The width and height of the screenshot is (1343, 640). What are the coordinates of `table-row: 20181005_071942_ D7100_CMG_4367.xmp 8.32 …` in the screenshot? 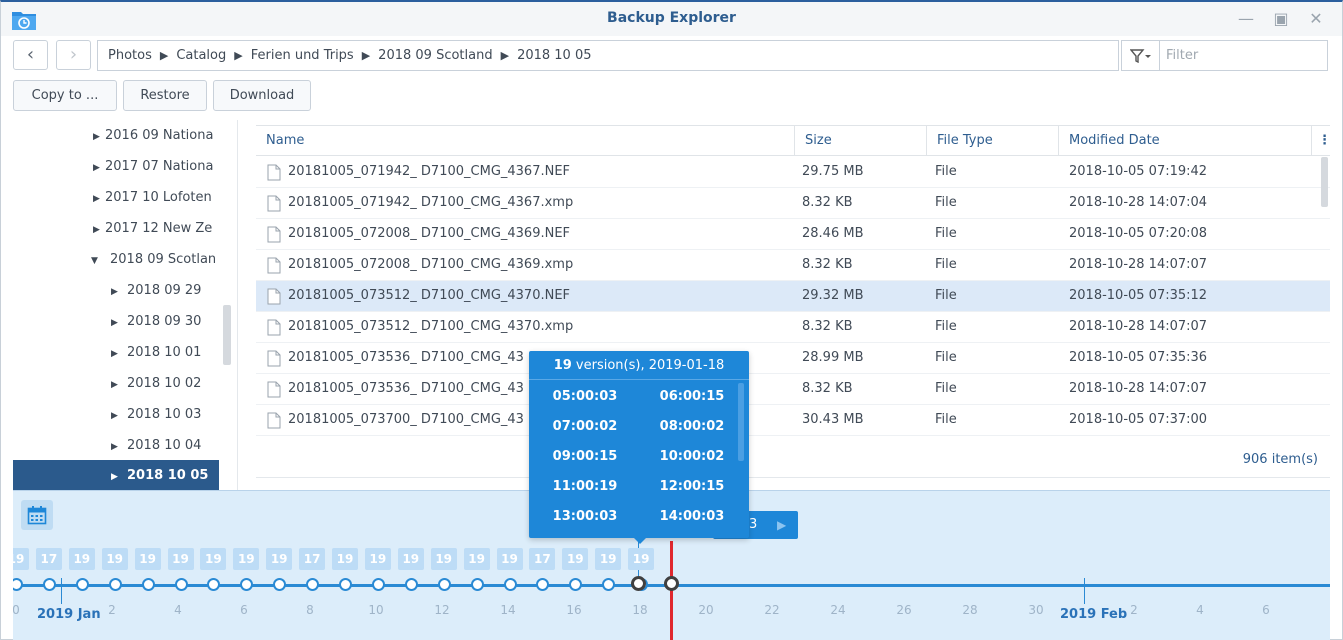 It's located at (793, 203).